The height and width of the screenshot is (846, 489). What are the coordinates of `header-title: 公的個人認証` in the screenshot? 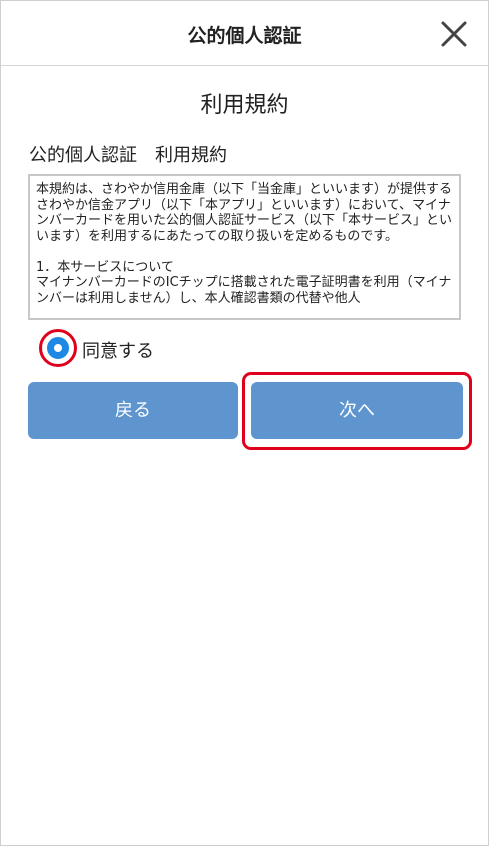 It's located at (244, 36).